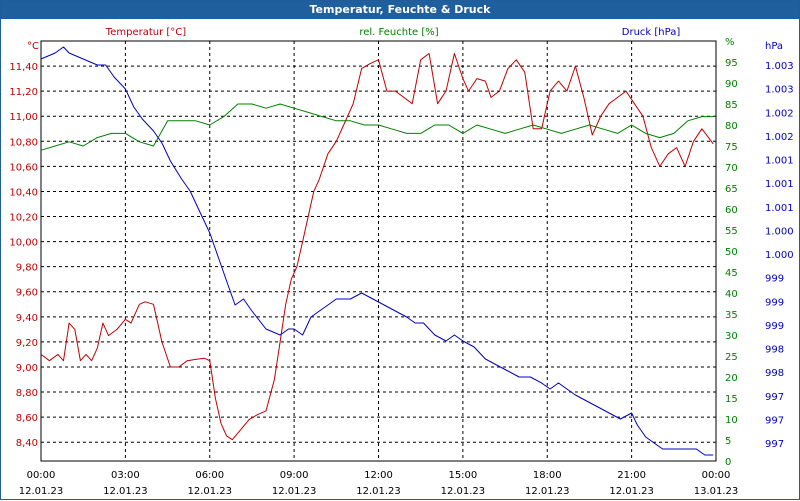 The height and width of the screenshot is (501, 800). Describe the element at coordinates (27, 393) in the screenshot. I see `temperature-tick-label: 8,80` at that location.